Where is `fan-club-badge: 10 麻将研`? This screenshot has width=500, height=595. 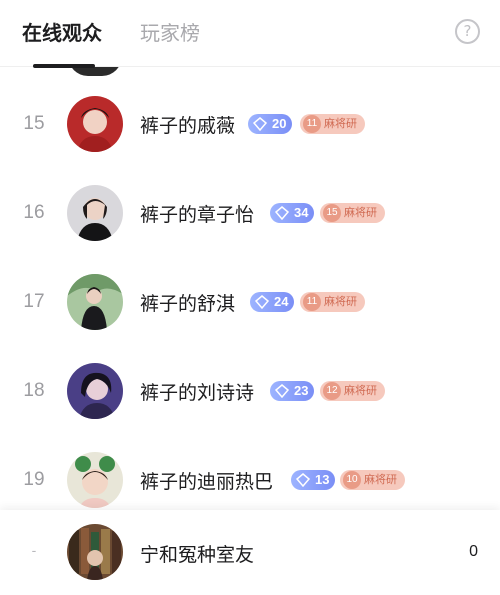 fan-club-badge: 10 麻将研 is located at coordinates (372, 480).